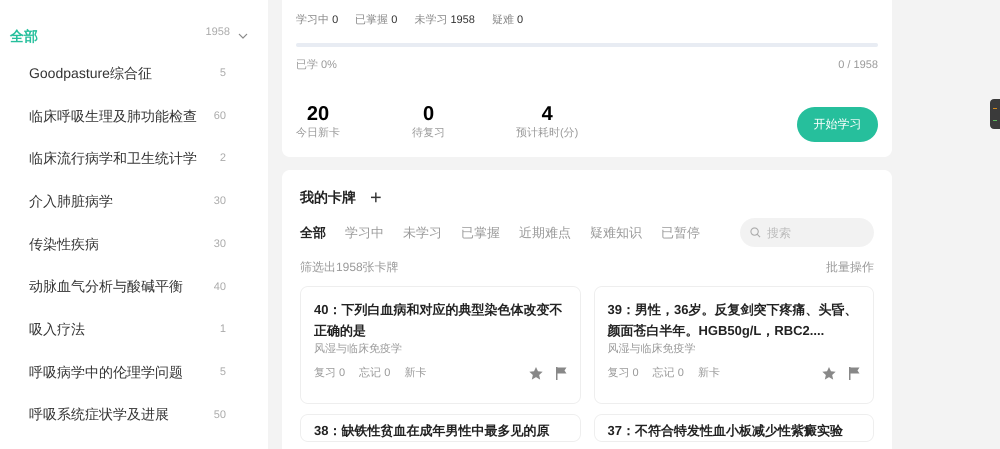 The image size is (1000, 449). Describe the element at coordinates (318, 133) in the screenshot. I see `stat-label: 今日新卡` at that location.